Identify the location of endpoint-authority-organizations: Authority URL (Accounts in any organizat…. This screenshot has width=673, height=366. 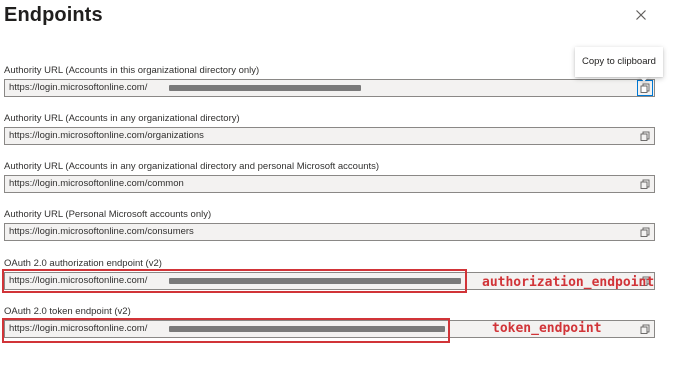
(329, 128).